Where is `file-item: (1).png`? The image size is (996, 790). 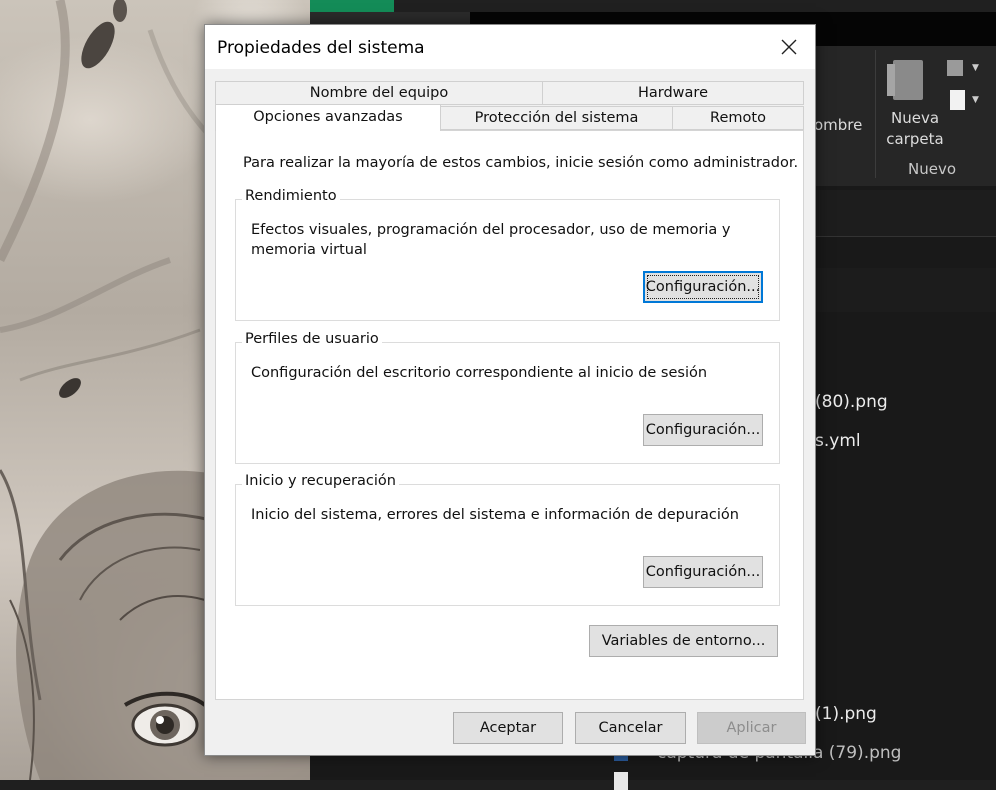 file-item: (1).png is located at coordinates (846, 714).